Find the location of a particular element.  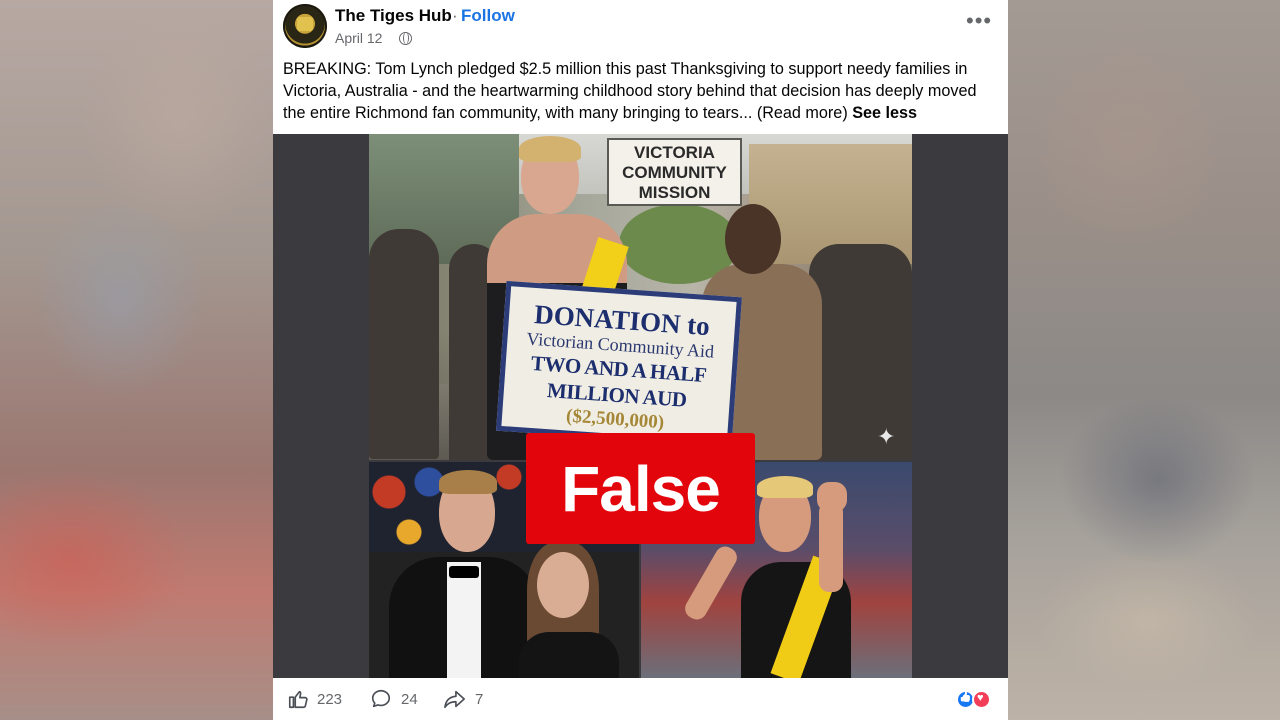

man-shirt is located at coordinates (464, 620).